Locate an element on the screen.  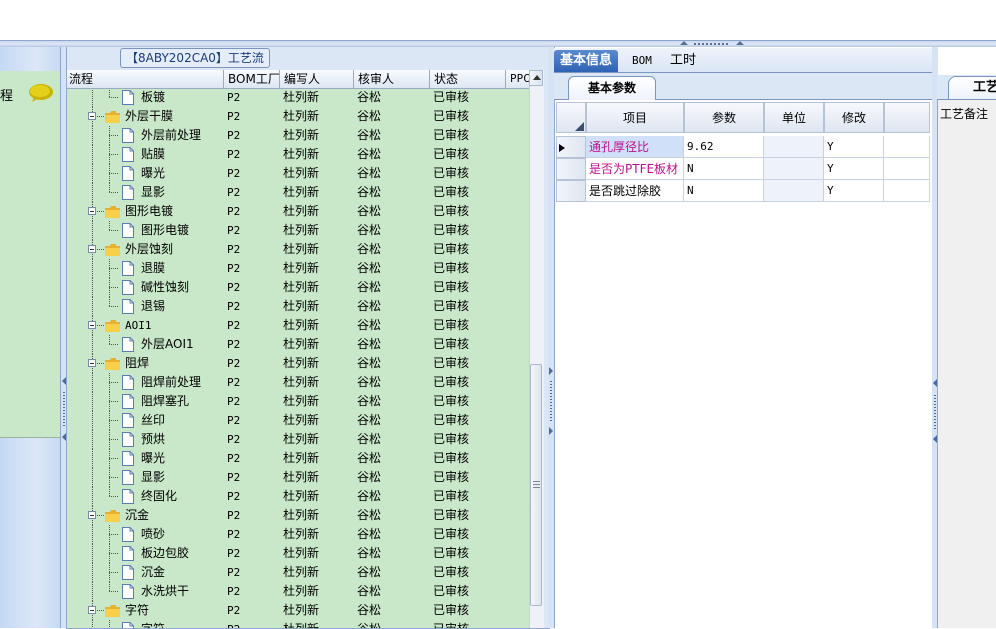
scroll-up-button is located at coordinates (536, 78).